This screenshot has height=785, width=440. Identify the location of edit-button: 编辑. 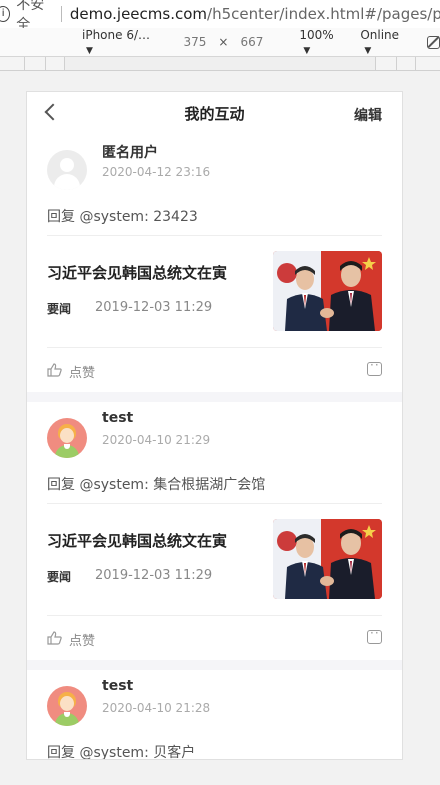
(368, 115).